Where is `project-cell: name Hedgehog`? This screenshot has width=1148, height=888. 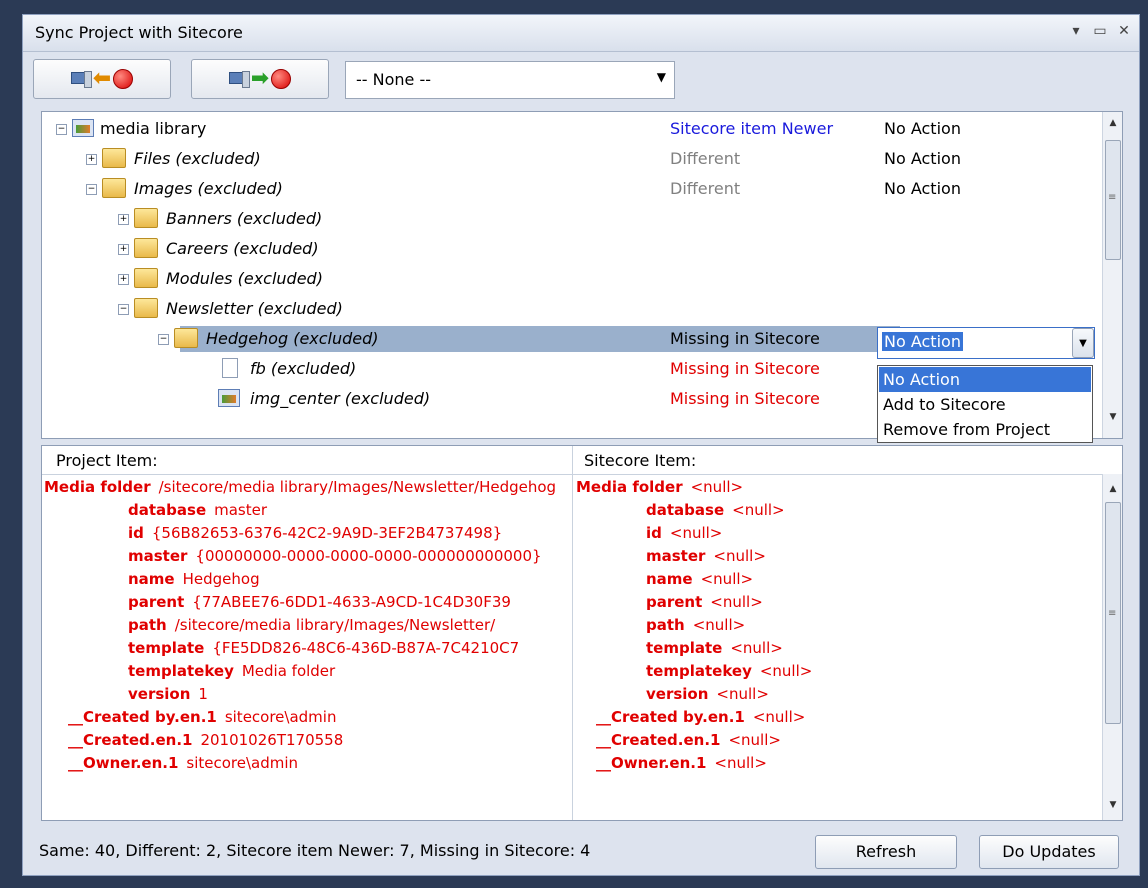
project-cell: name Hedgehog is located at coordinates (348, 581).